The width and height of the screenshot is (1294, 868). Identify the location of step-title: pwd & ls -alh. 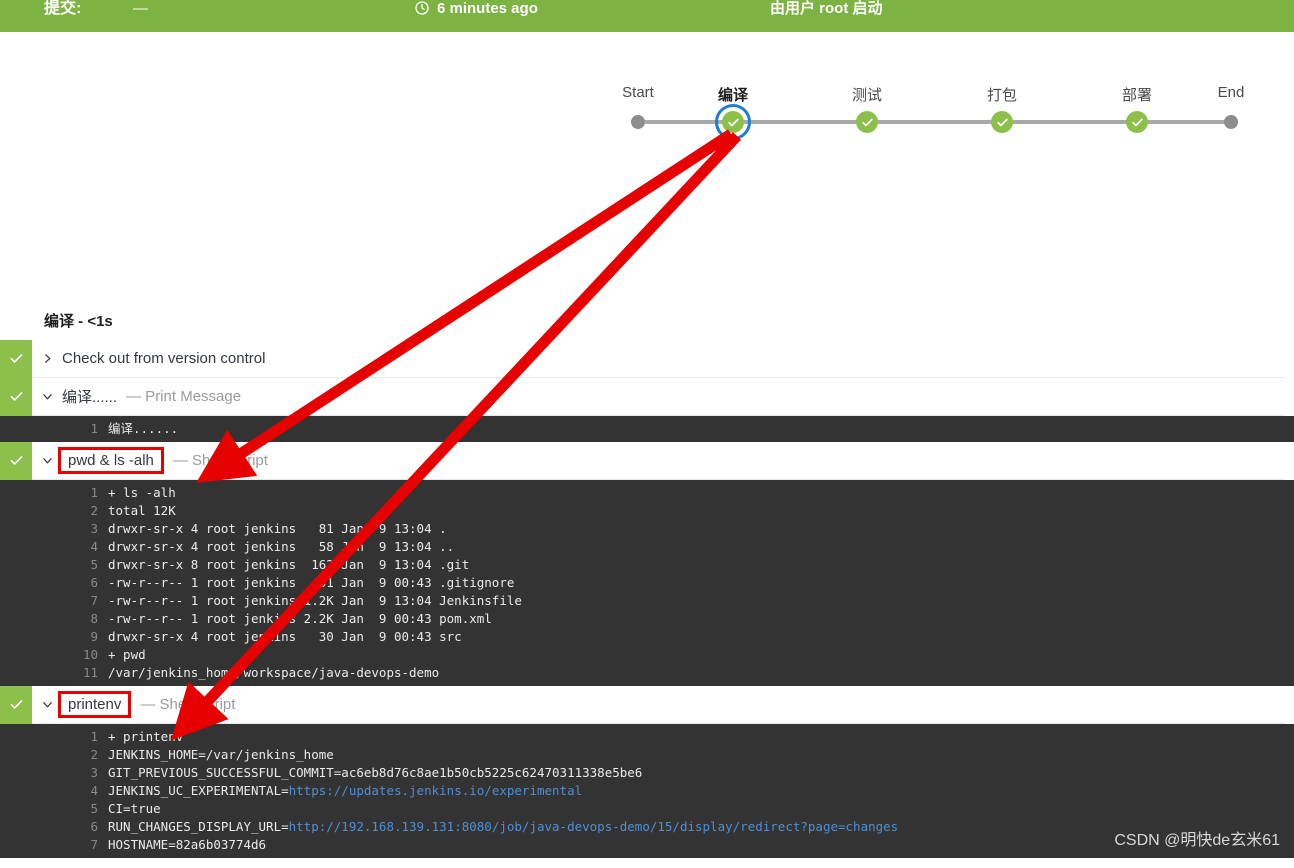
(111, 460).